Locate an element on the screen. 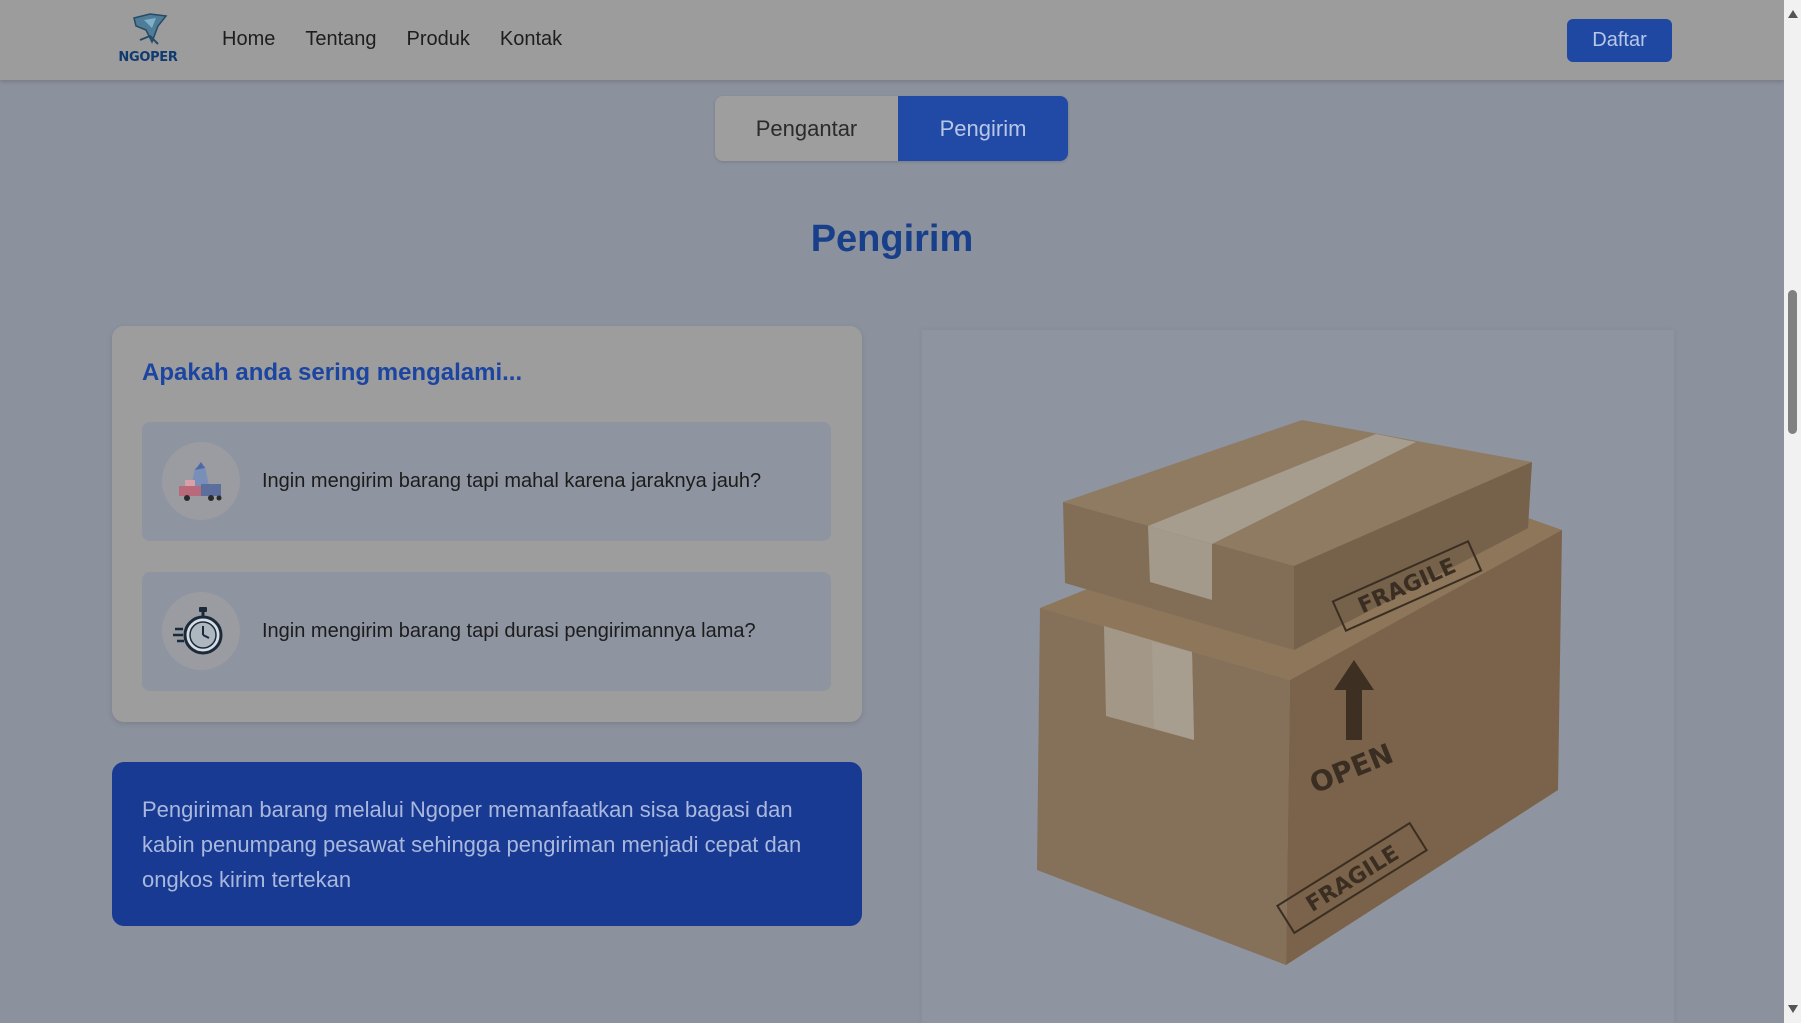 This screenshot has height=1023, width=1801. stopwatch-icon is located at coordinates (201, 631).